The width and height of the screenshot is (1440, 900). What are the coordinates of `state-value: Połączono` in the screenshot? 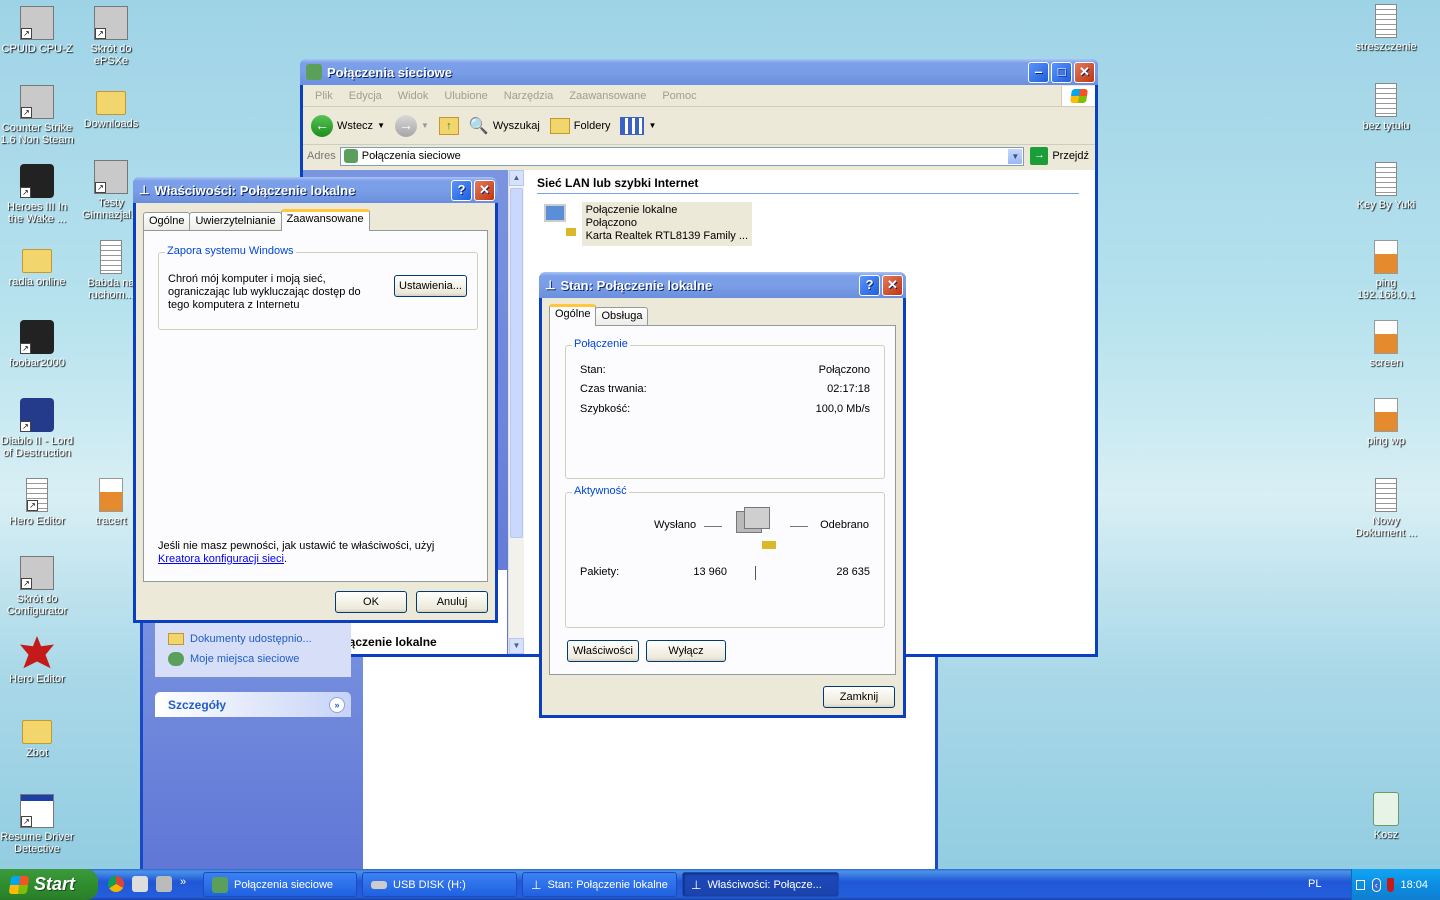 It's located at (844, 370).